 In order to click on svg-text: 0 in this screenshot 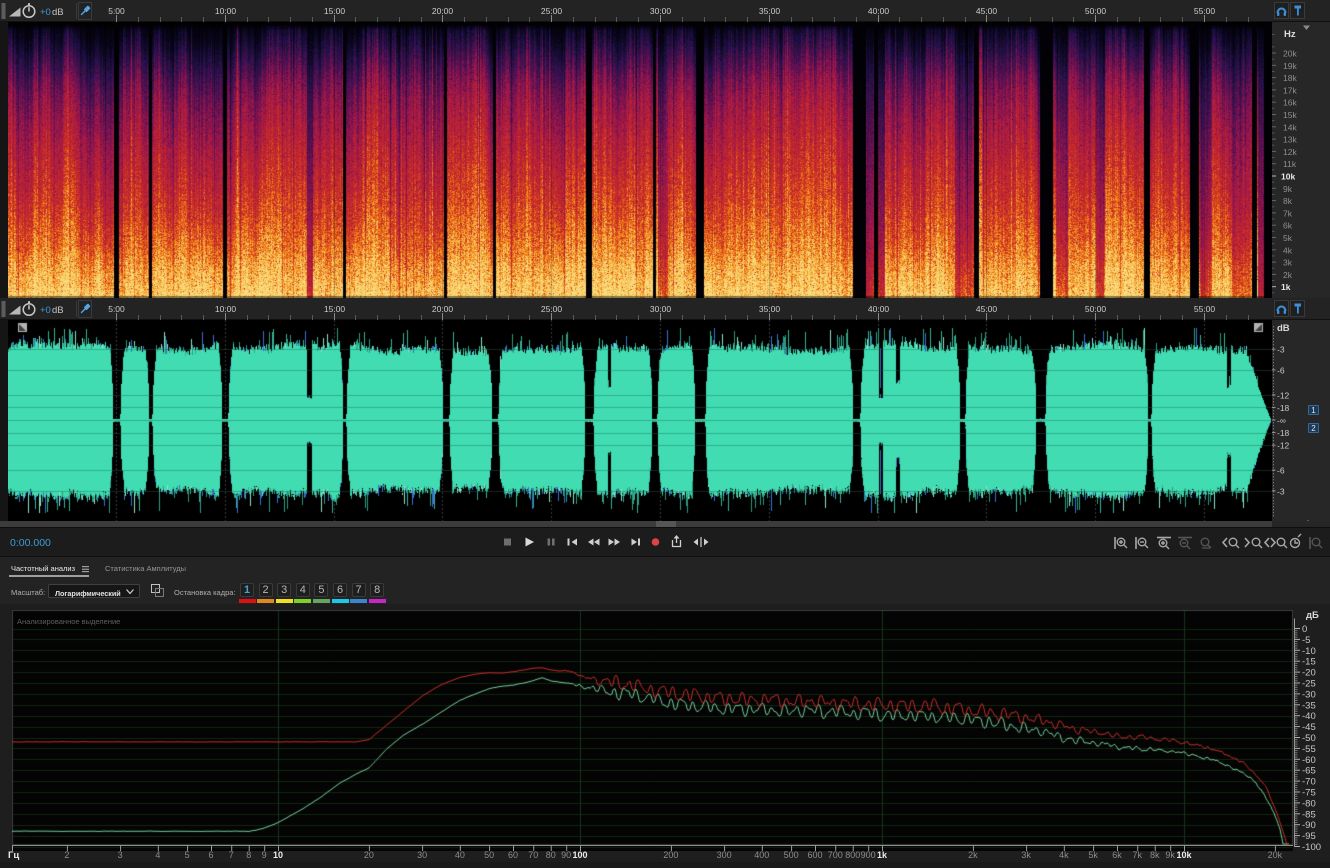, I will do `click(1304, 629)`.